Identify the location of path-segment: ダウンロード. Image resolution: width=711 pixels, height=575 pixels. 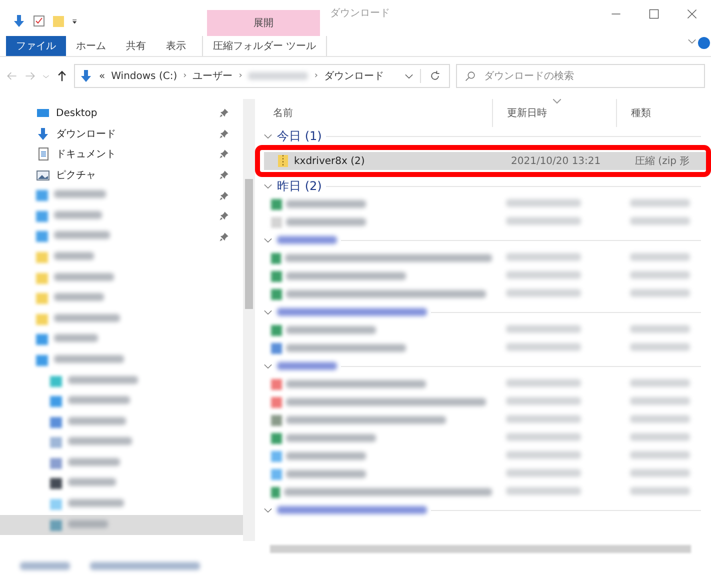
(354, 76).